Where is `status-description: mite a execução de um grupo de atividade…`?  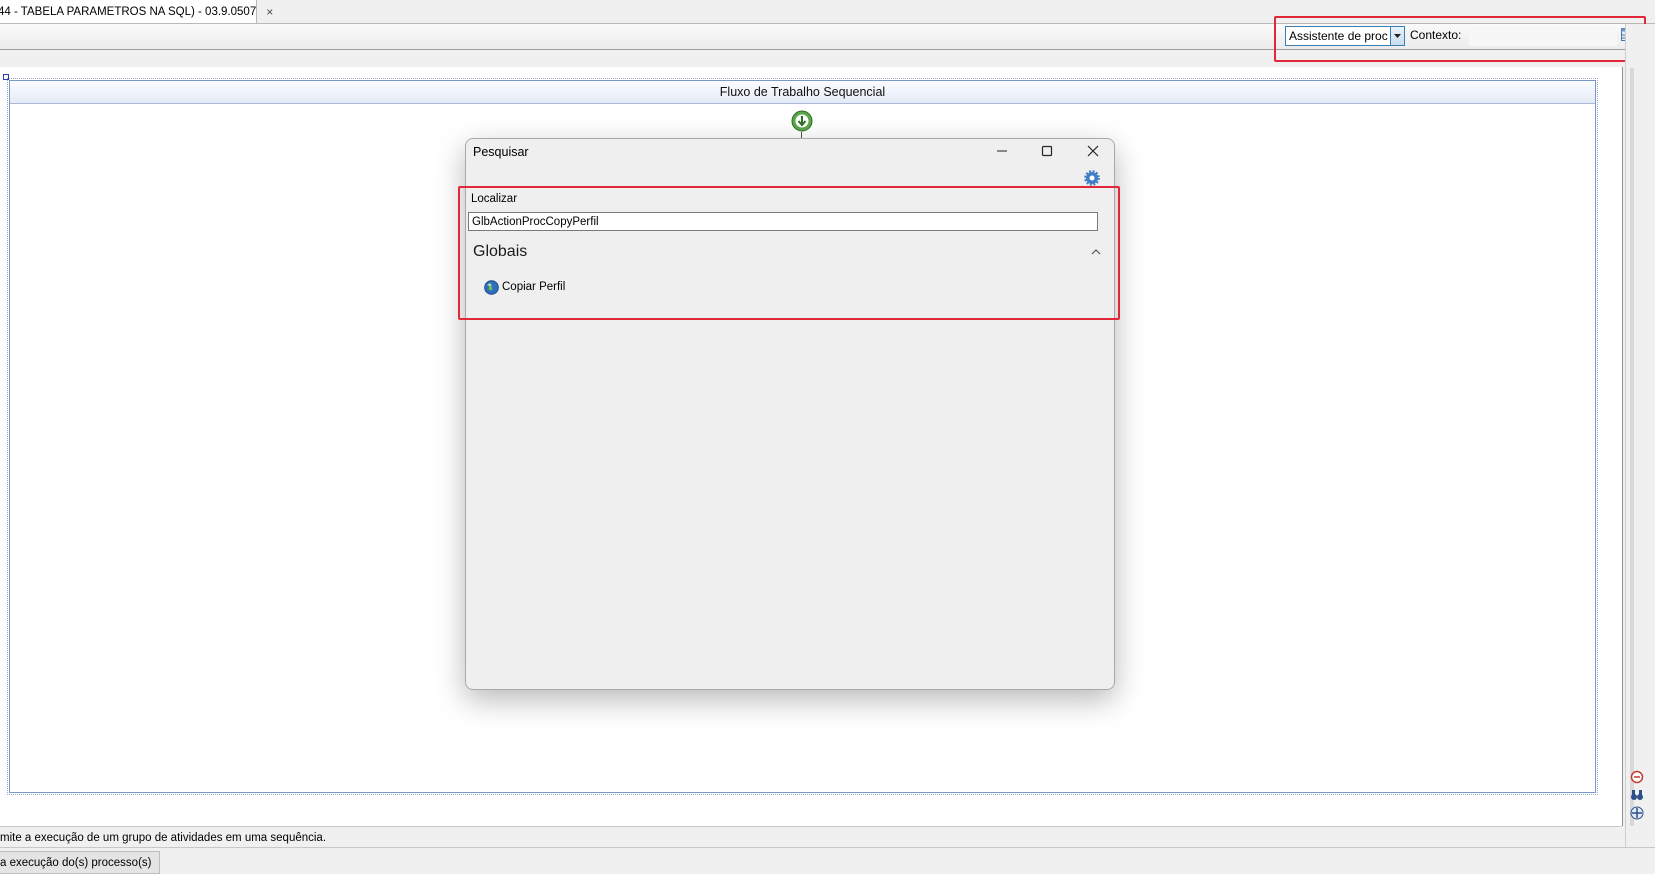
status-description: mite a execução de um grupo de atividade… is located at coordinates (163, 837).